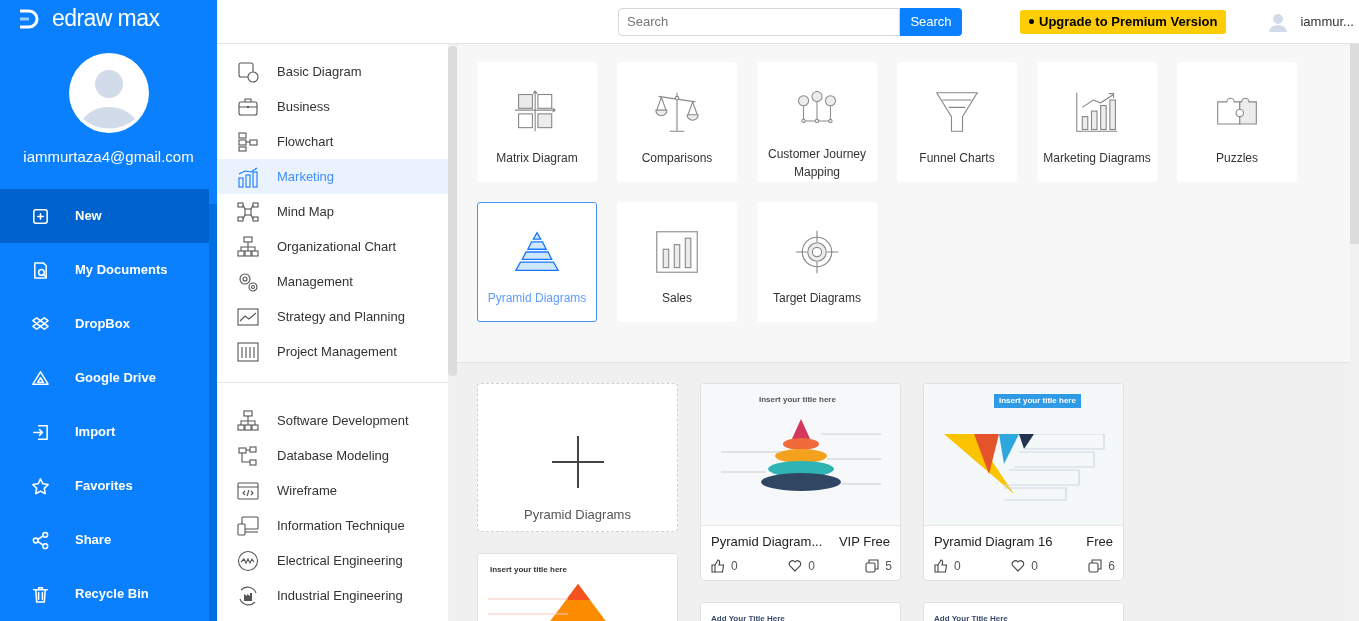 Image resolution: width=1359 pixels, height=621 pixels. What do you see at coordinates (40, 594) in the screenshot?
I see `trash-icon` at bounding box center [40, 594].